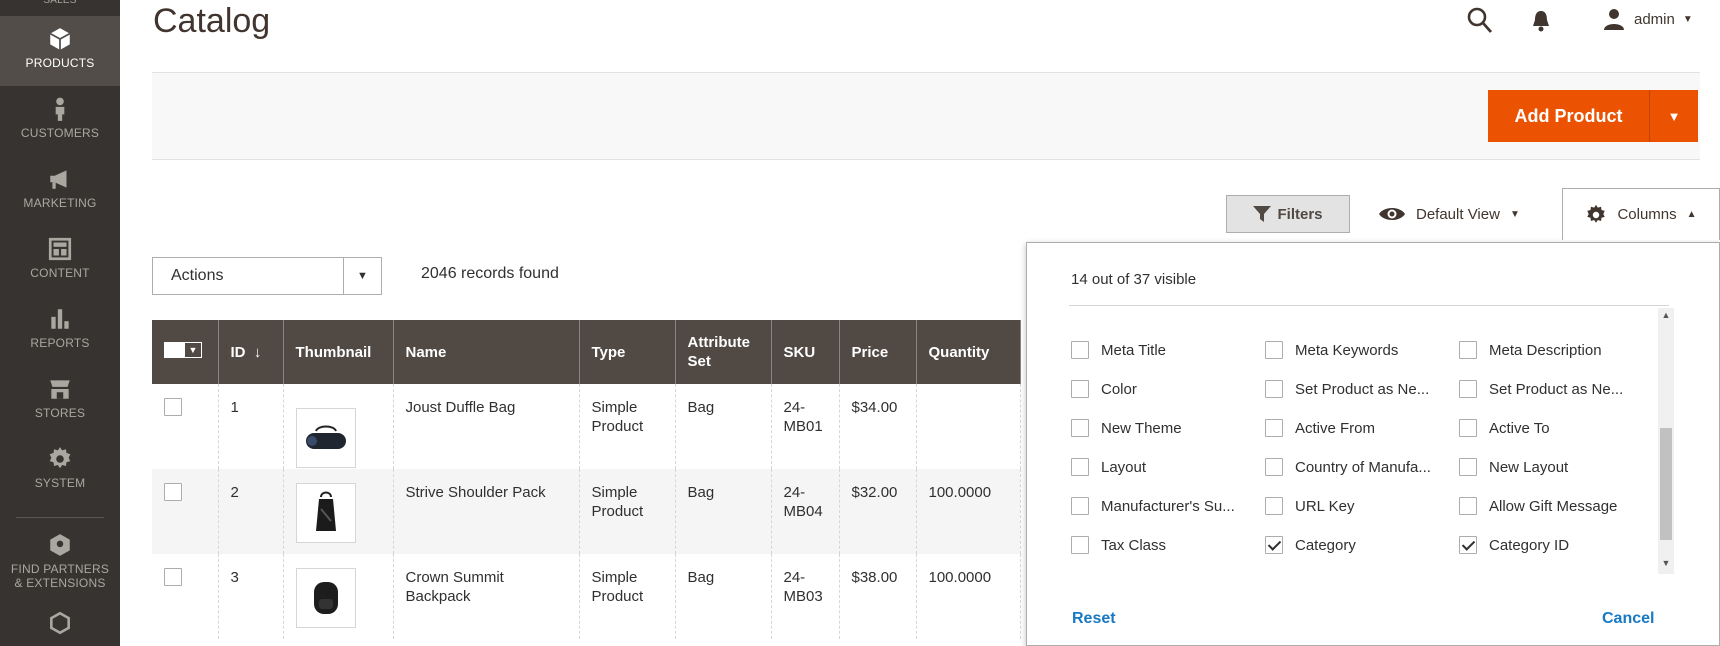 Image resolution: width=1720 pixels, height=646 pixels. What do you see at coordinates (1666, 317) in the screenshot?
I see `scroll-up-icon: ▲` at bounding box center [1666, 317].